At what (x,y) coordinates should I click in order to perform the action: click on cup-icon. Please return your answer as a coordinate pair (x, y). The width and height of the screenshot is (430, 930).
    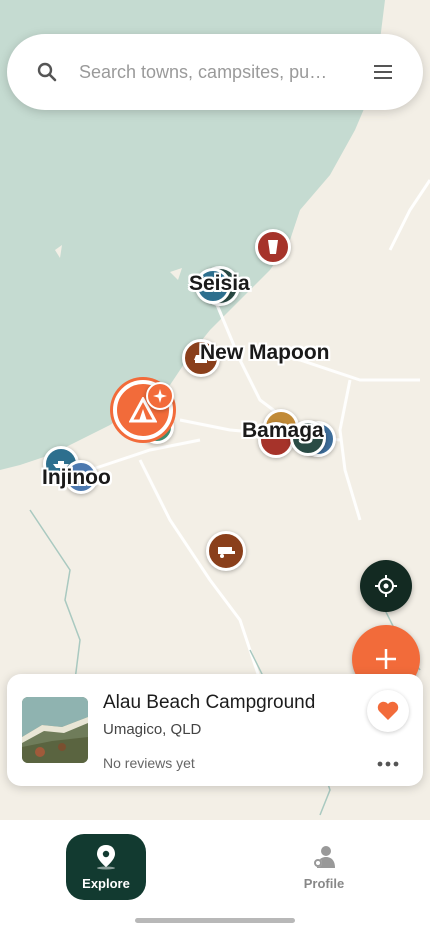
    Looking at the image, I should click on (273, 247).